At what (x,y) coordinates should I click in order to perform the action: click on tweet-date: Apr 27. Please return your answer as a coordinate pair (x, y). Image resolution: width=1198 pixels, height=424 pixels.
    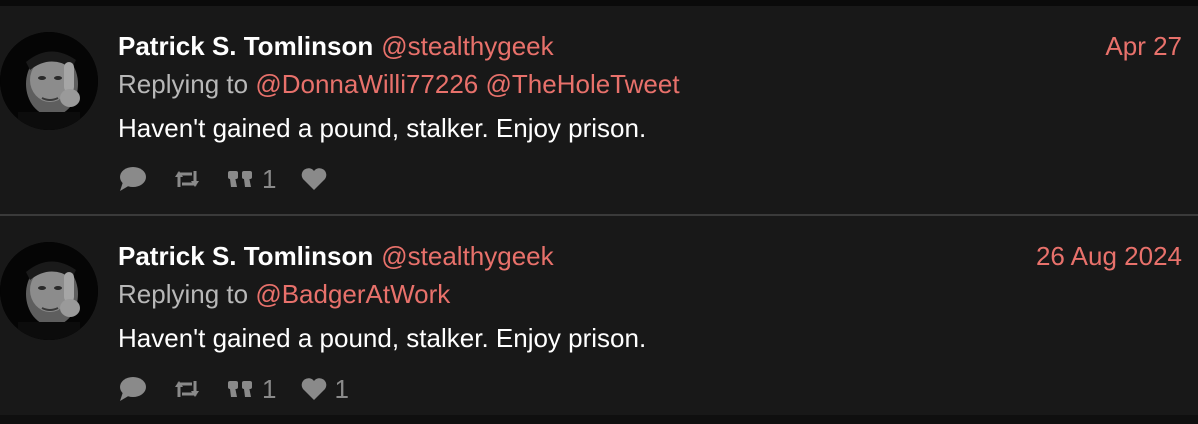
    Looking at the image, I should click on (1143, 46).